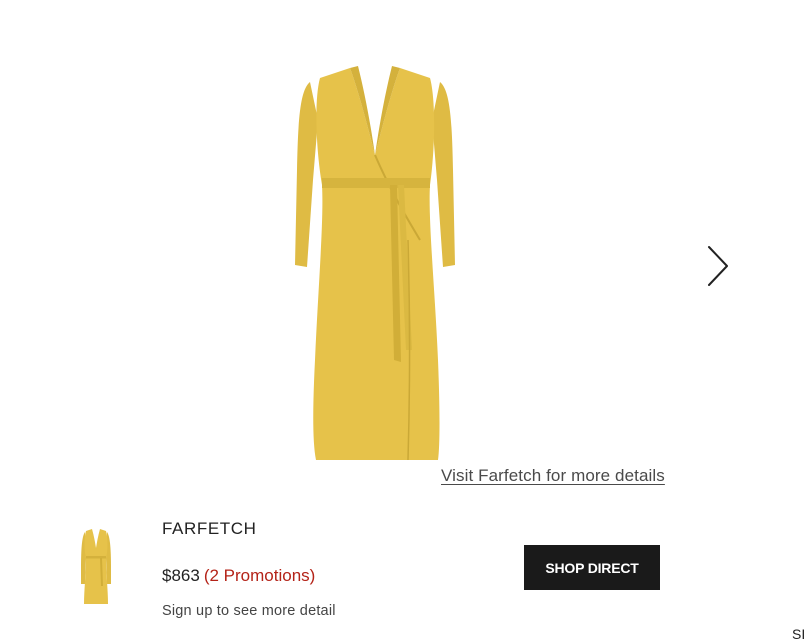  Describe the element at coordinates (259, 575) in the screenshot. I see `promotions-link: (2 Promotions)` at that location.